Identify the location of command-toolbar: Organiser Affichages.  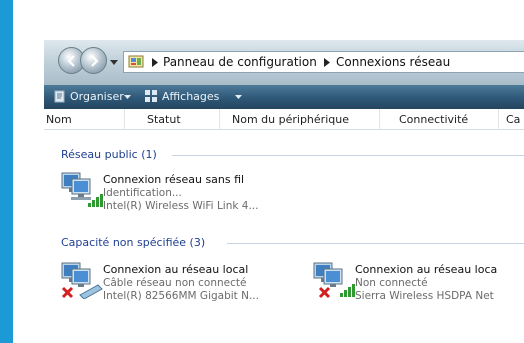
(284, 97).